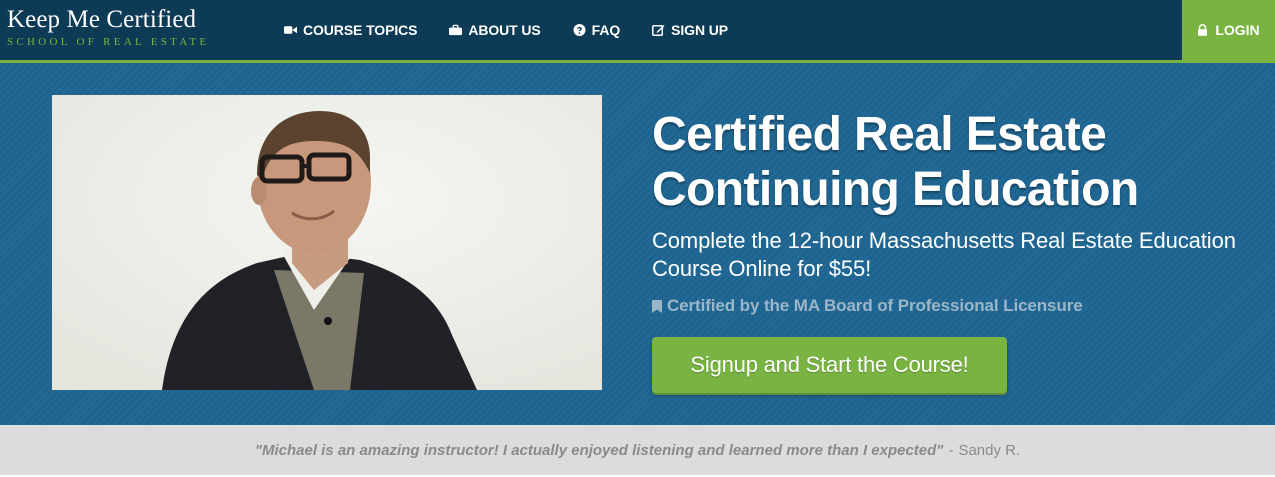 The image size is (1275, 477). I want to click on testimonial-author: Sandy R., so click(989, 450).